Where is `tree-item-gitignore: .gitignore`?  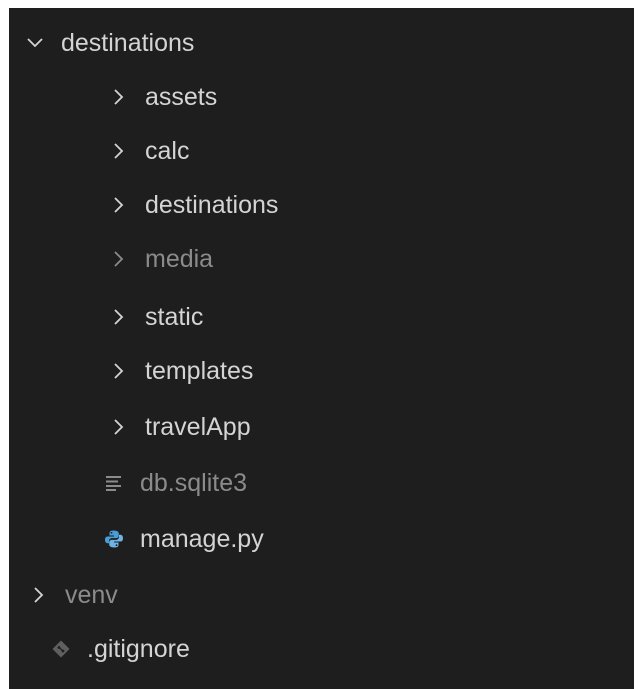
tree-item-gitignore: .gitignore is located at coordinates (321, 649).